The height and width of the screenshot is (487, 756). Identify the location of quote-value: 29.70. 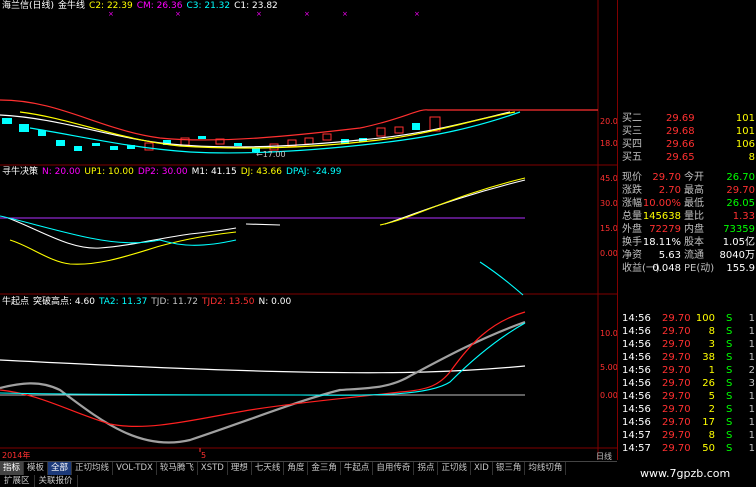
(666, 177).